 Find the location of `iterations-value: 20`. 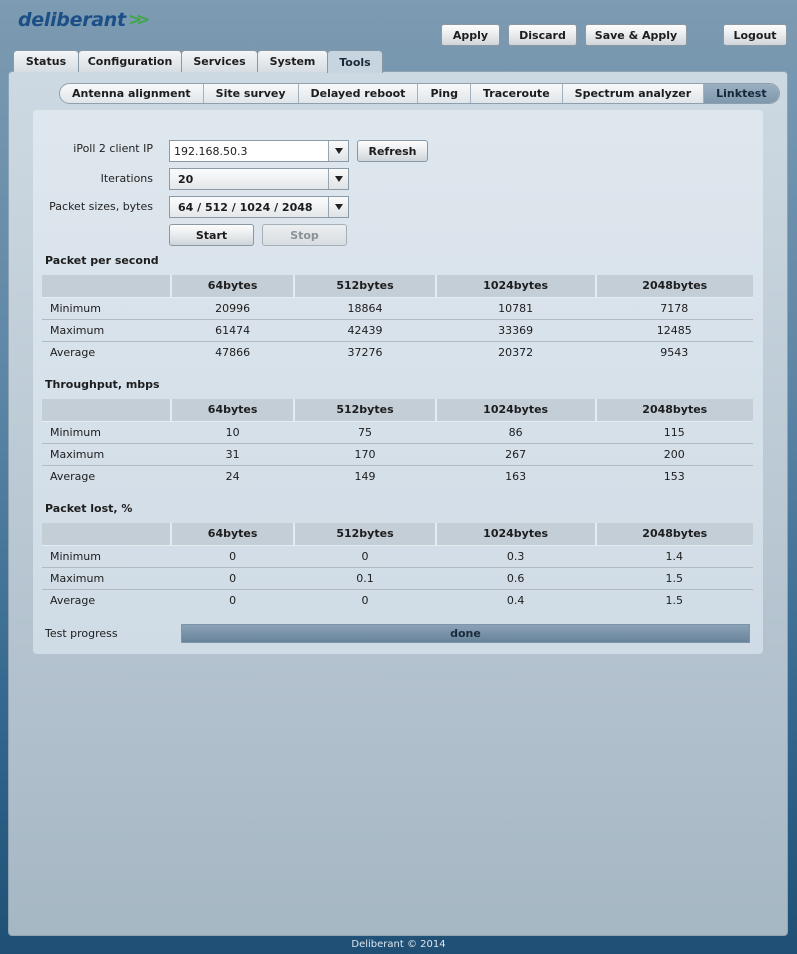

iterations-value: 20 is located at coordinates (186, 179).